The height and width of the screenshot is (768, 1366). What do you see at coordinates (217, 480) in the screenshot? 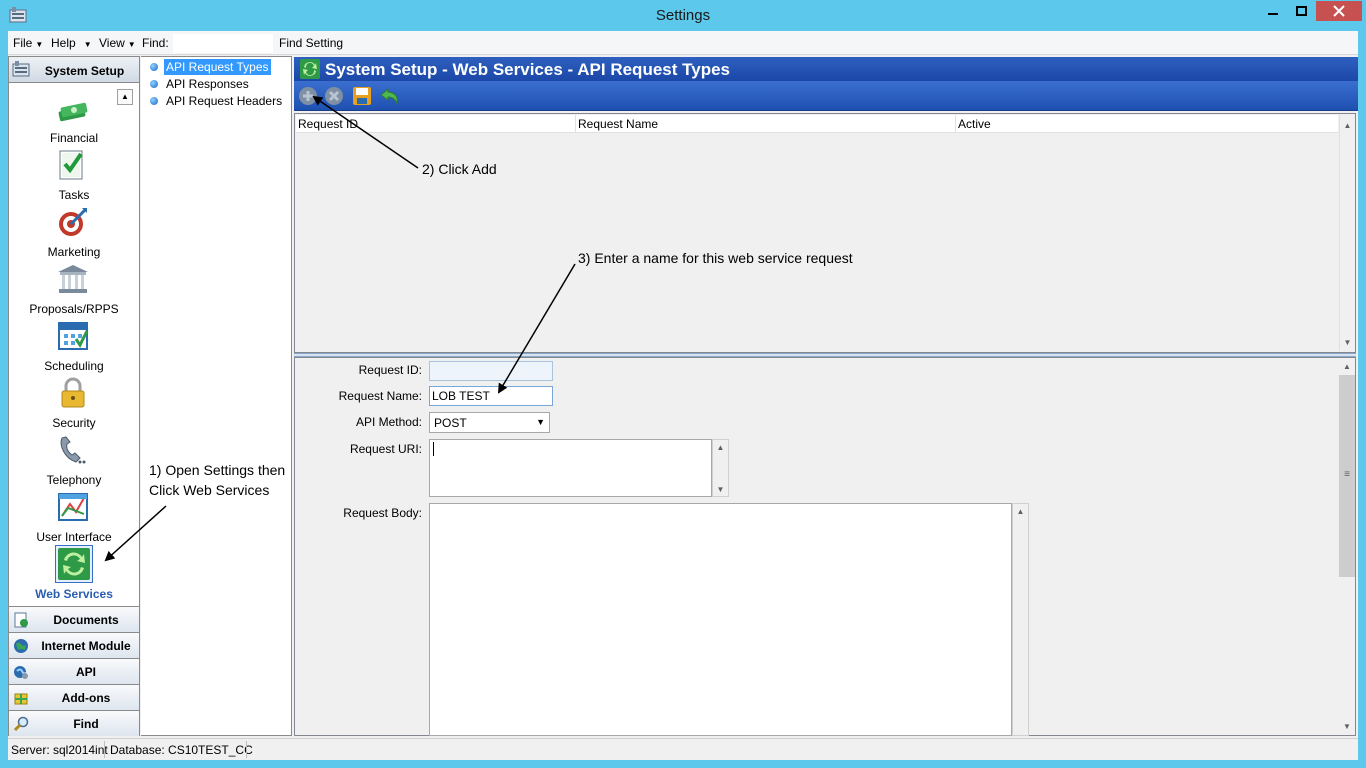
I see `annotation-step-1: 1) Open Settings then Click Web Services` at bounding box center [217, 480].